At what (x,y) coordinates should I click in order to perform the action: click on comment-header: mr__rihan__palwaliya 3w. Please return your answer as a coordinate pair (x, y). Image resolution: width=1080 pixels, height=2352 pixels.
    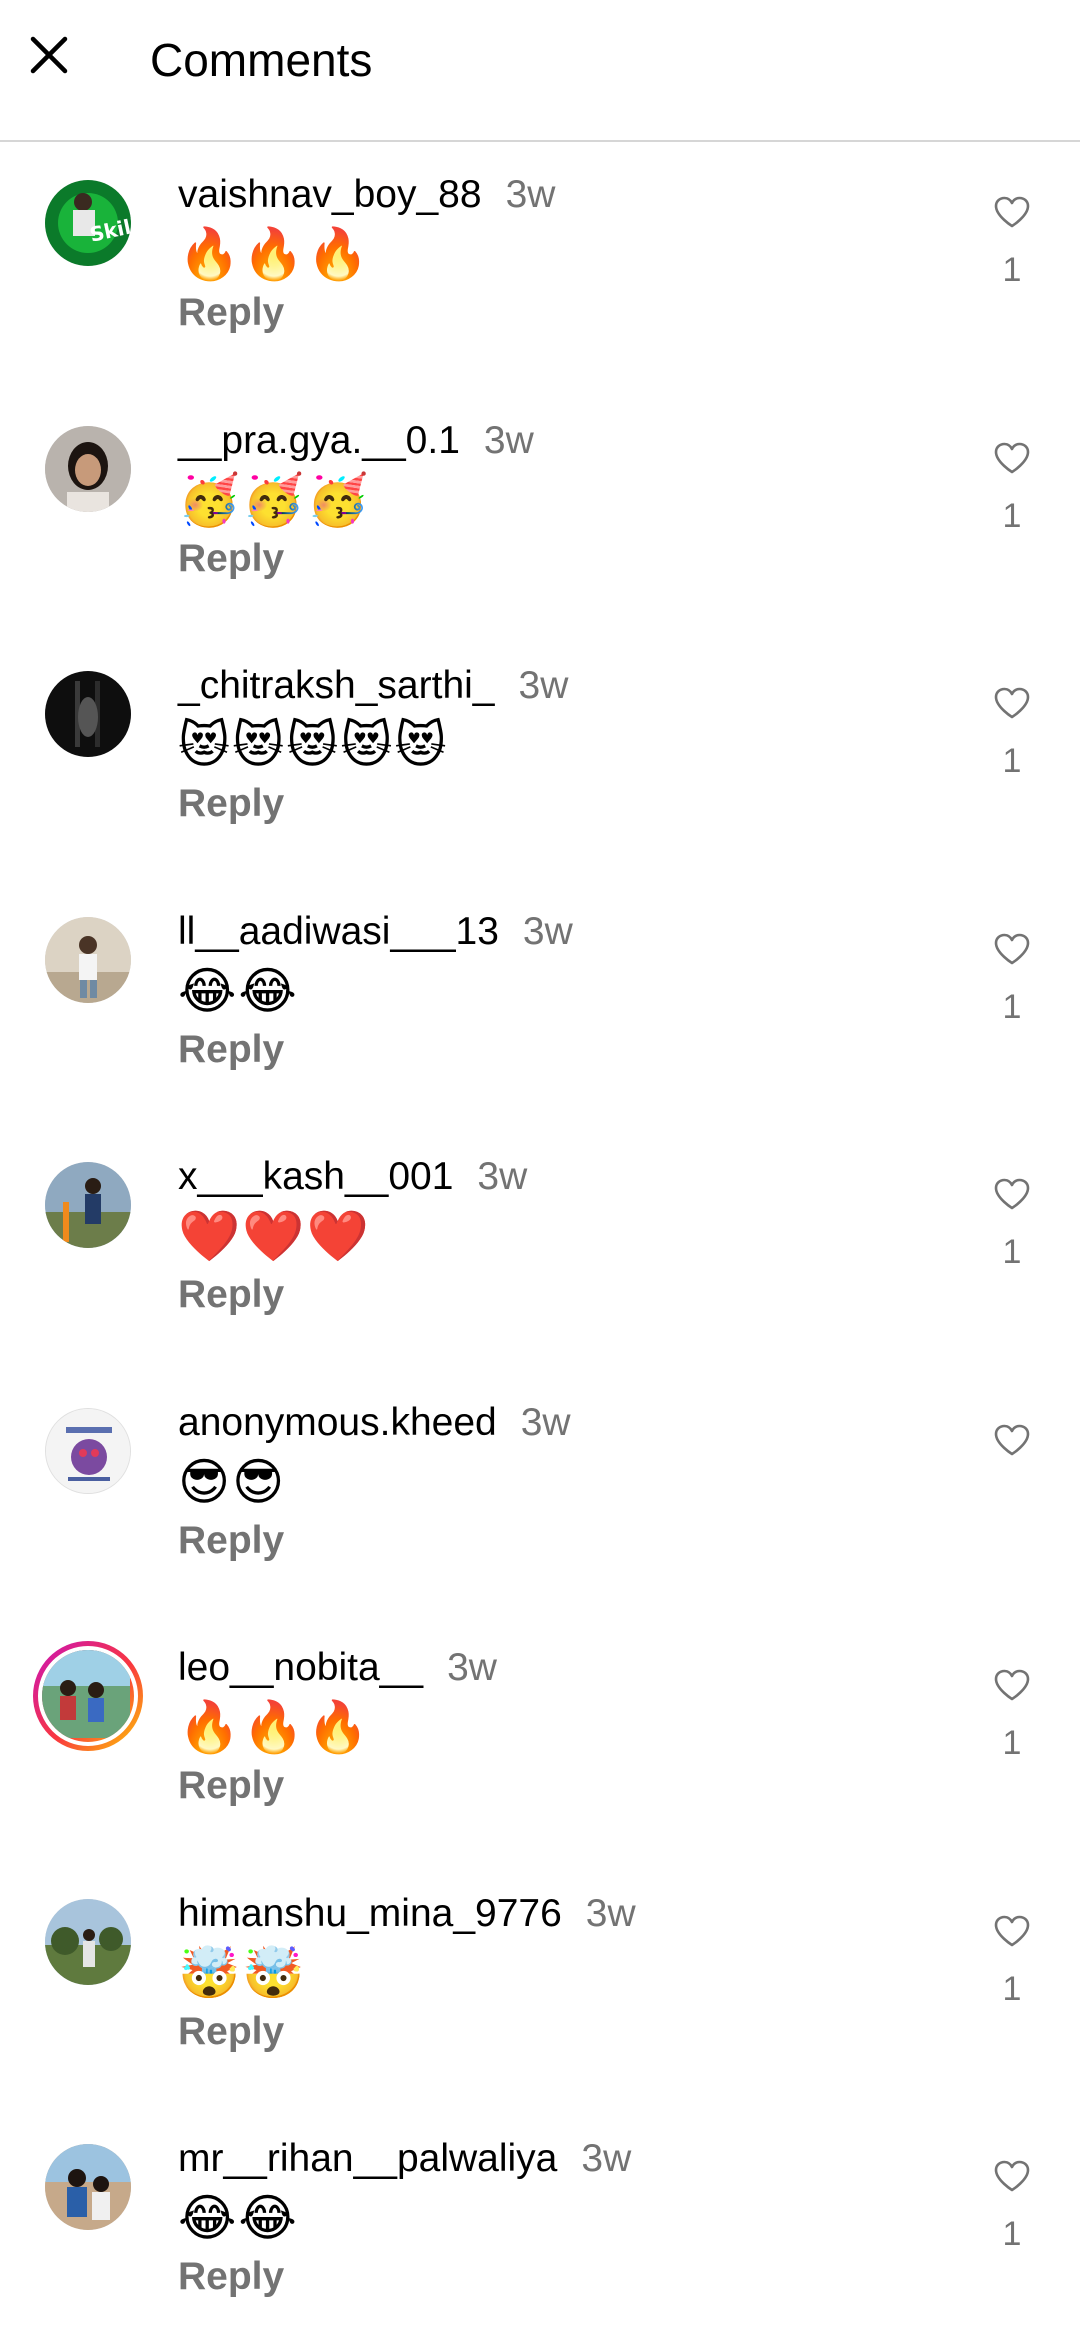
    Looking at the image, I should click on (404, 2159).